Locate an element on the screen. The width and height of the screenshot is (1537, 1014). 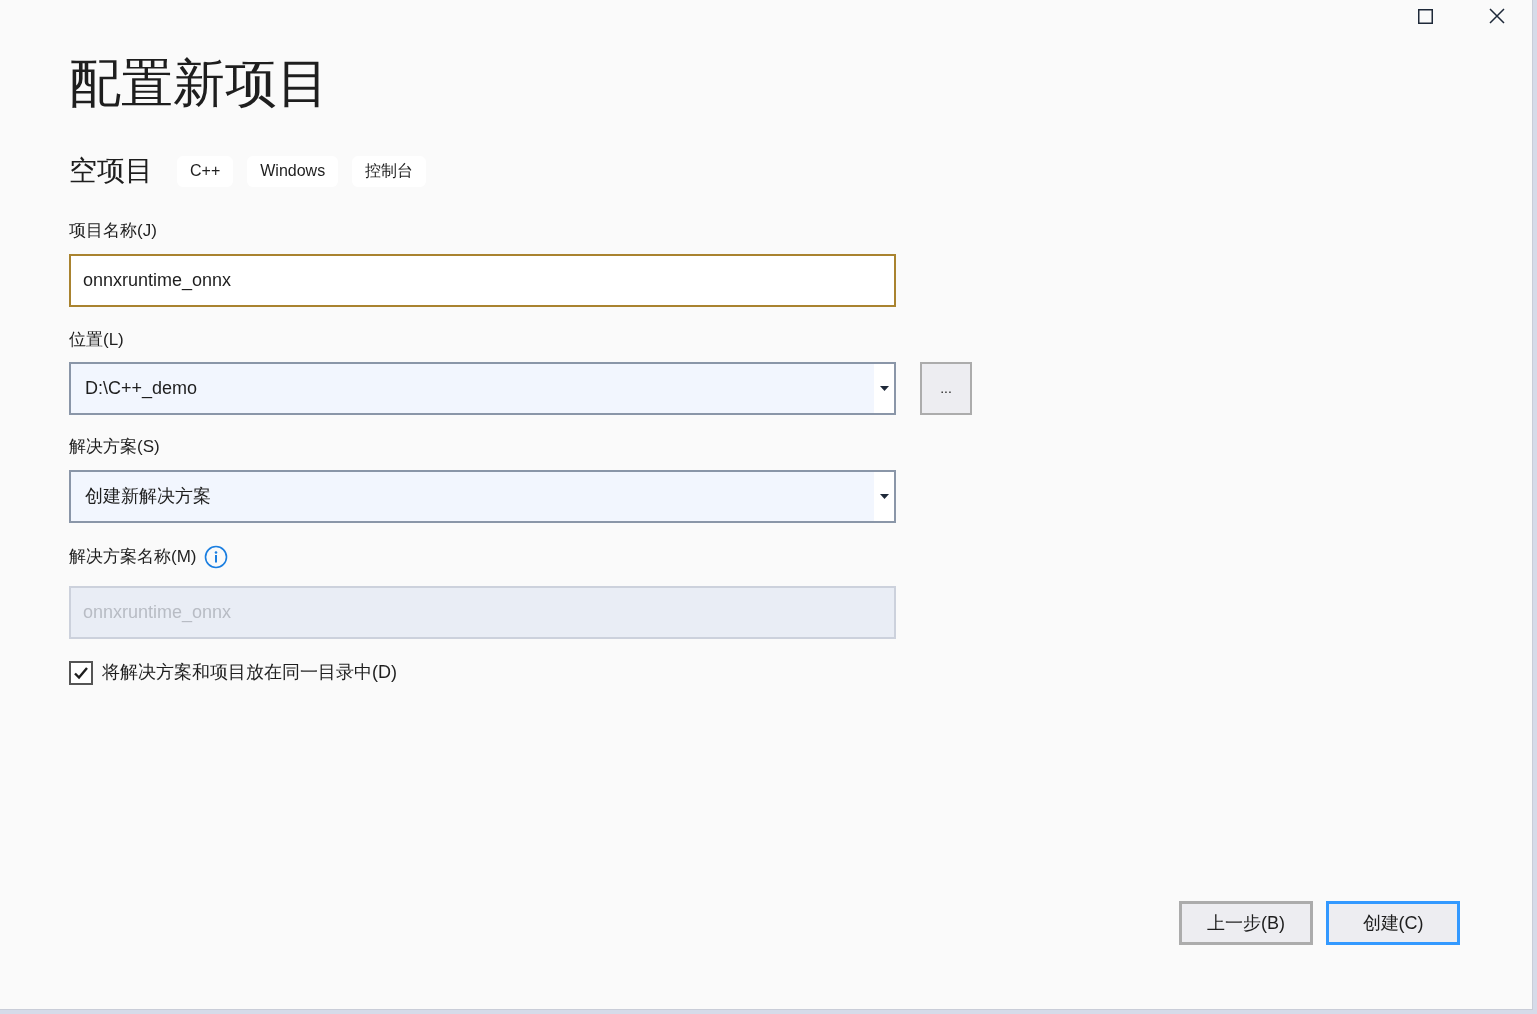
tag: Windows is located at coordinates (293, 171).